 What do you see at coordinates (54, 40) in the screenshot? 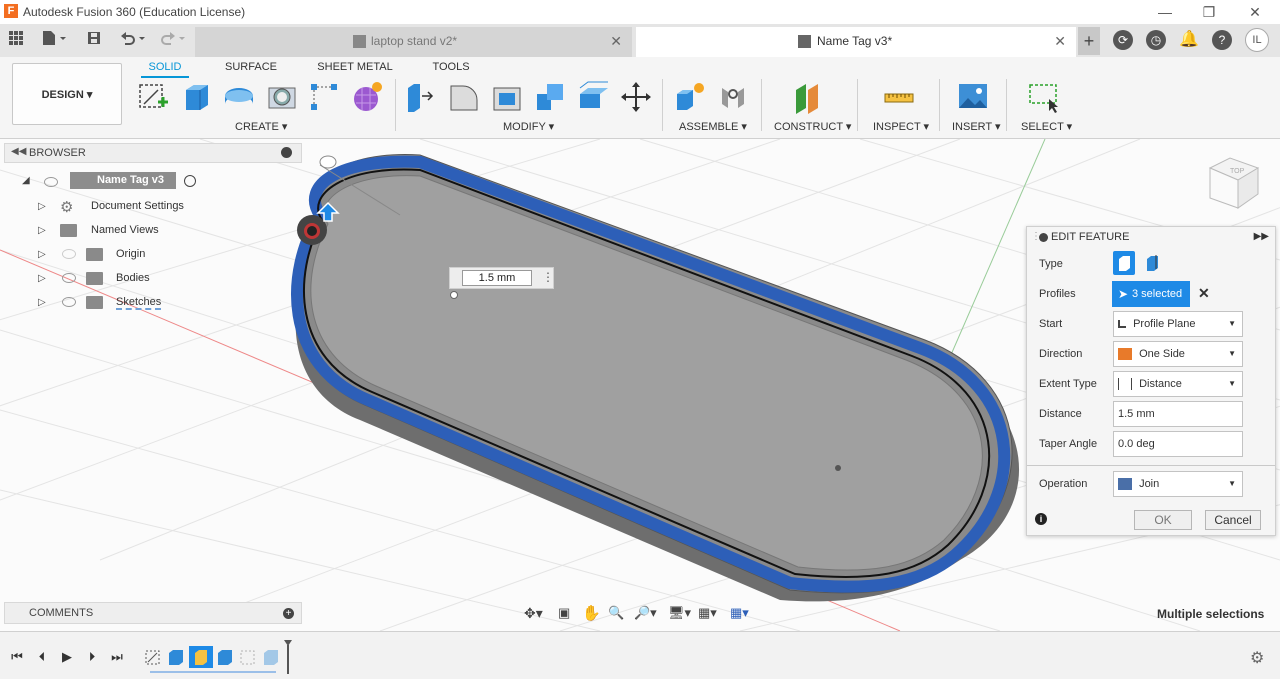
I see `file-menu-icon` at bounding box center [54, 40].